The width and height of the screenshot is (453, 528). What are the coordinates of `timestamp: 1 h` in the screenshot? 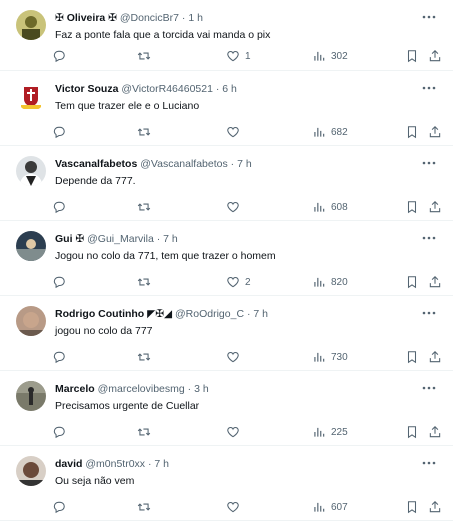 It's located at (195, 18).